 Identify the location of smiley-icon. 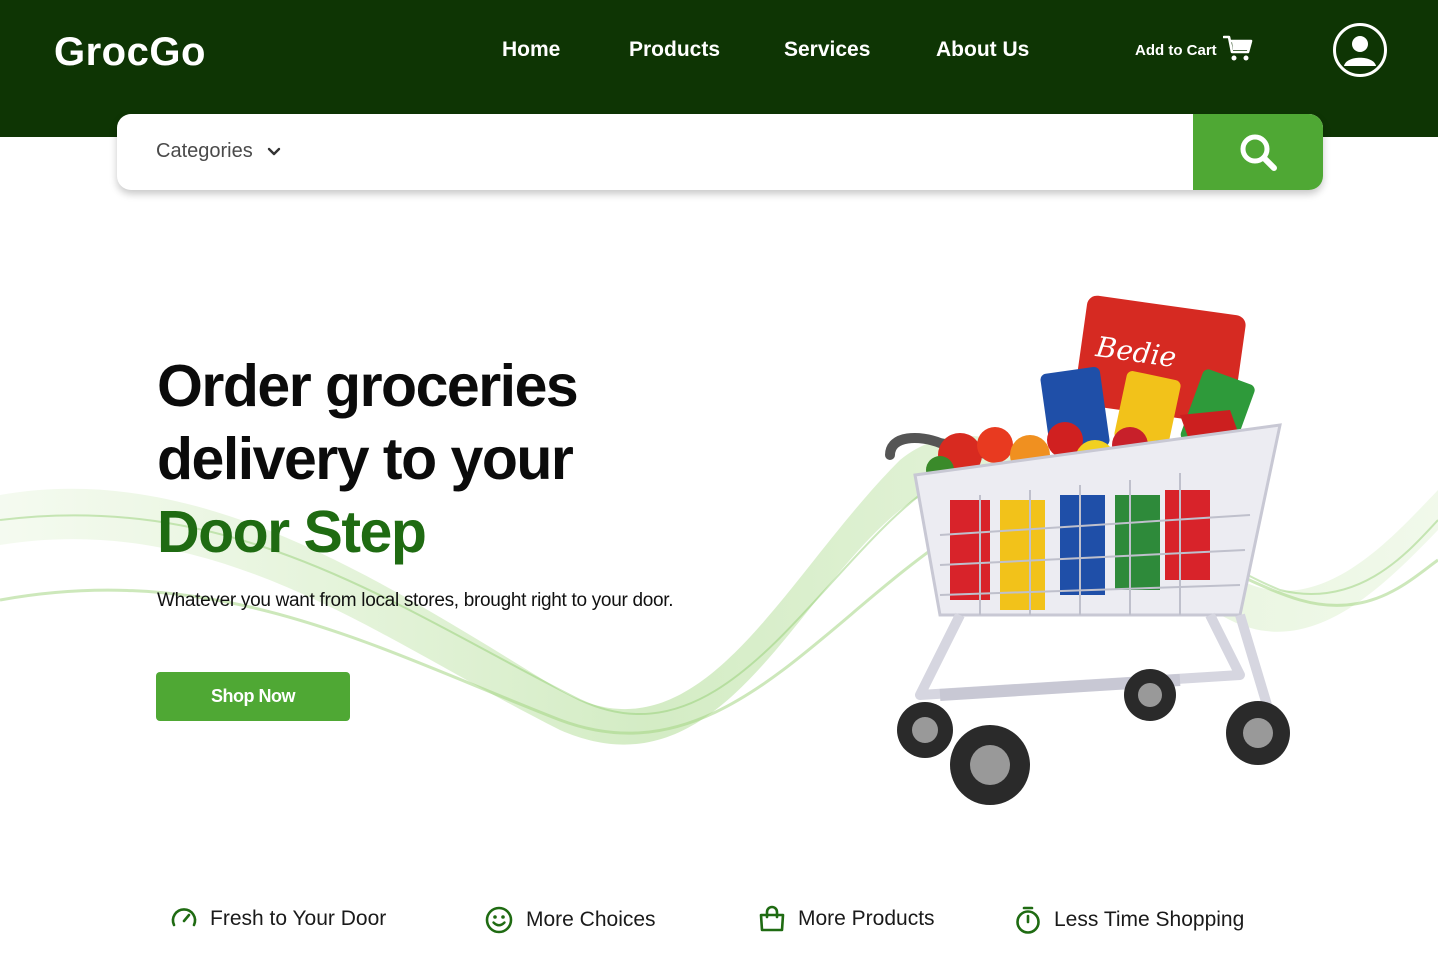
(499, 920).